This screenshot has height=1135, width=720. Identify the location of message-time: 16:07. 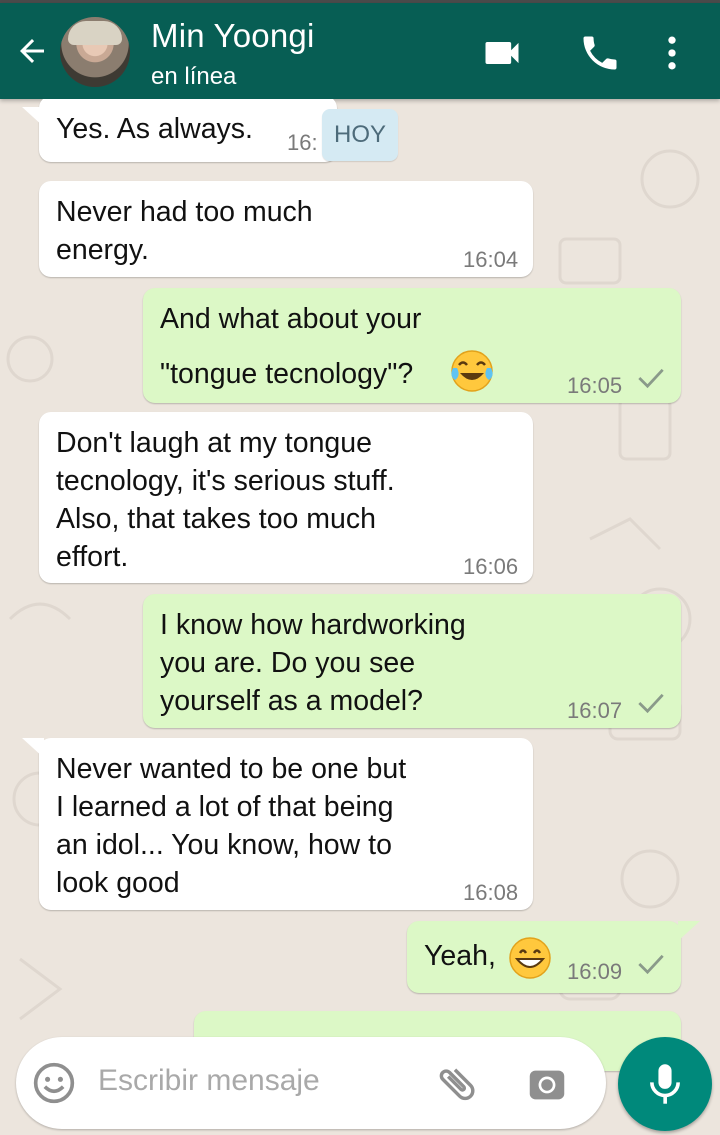
(595, 710).